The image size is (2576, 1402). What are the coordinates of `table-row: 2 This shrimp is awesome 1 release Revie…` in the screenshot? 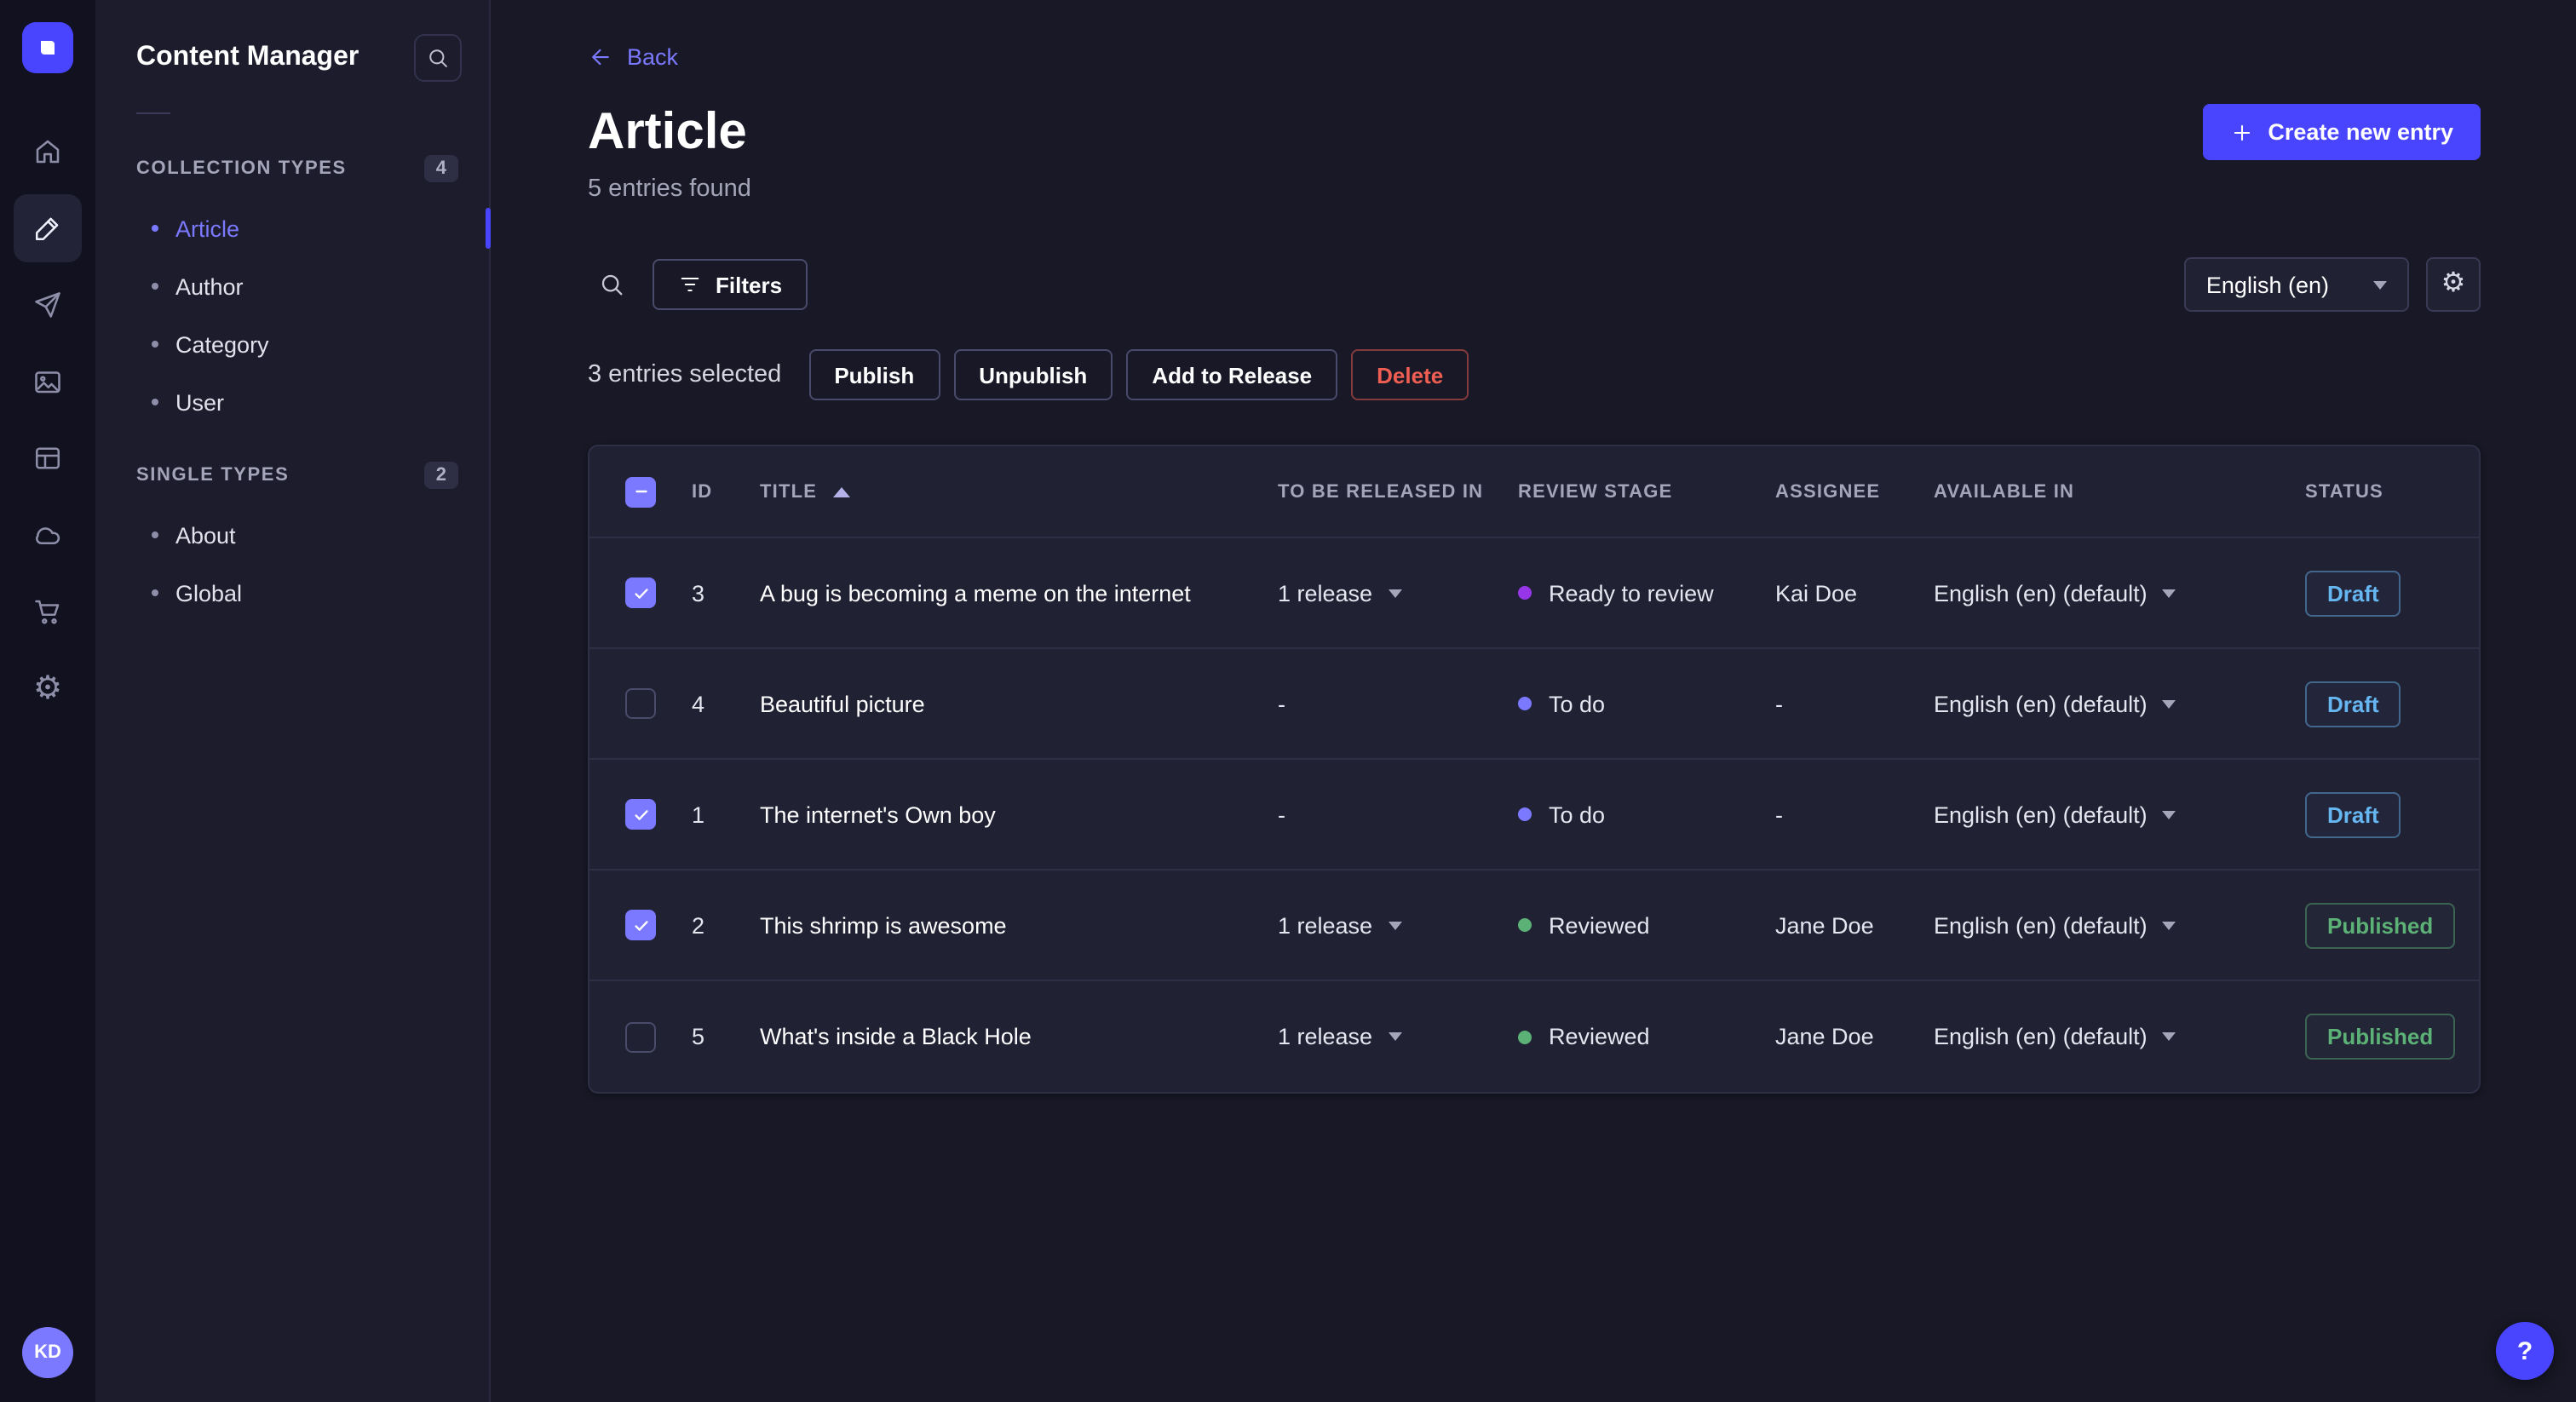 It's located at (1534, 926).